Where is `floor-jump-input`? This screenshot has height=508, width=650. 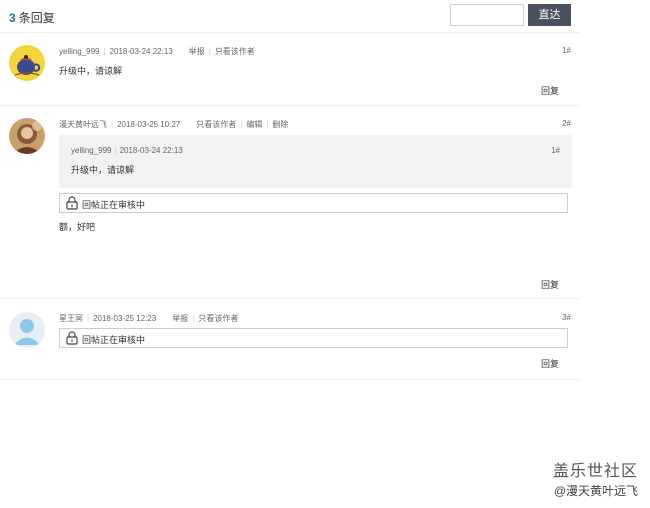 floor-jump-input is located at coordinates (487, 15).